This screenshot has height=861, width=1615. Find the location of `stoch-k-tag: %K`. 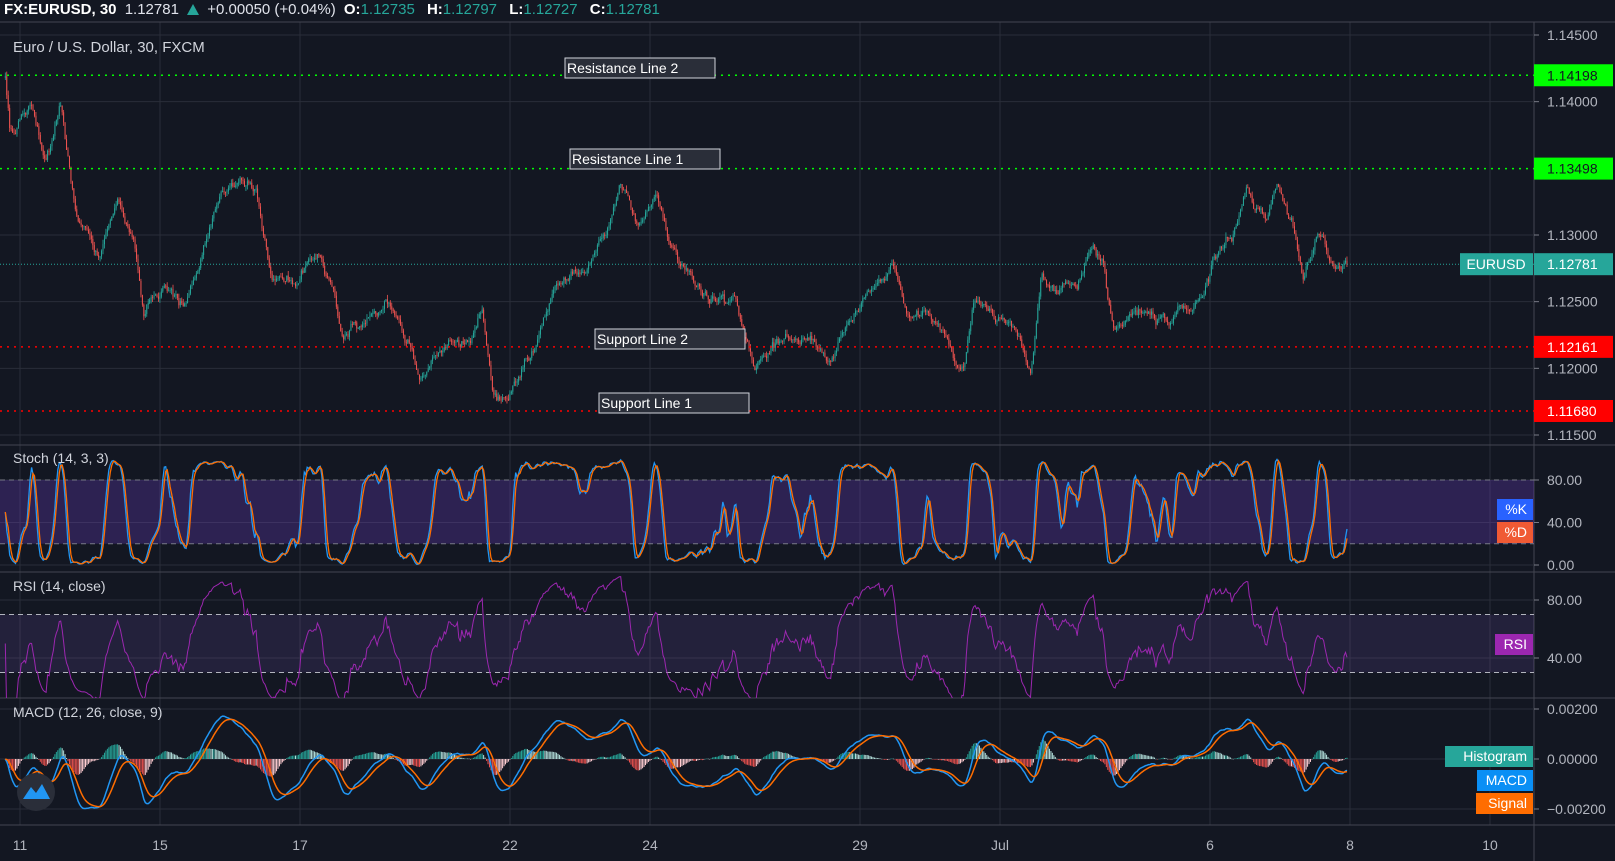

stoch-k-tag: %K is located at coordinates (1515, 509).